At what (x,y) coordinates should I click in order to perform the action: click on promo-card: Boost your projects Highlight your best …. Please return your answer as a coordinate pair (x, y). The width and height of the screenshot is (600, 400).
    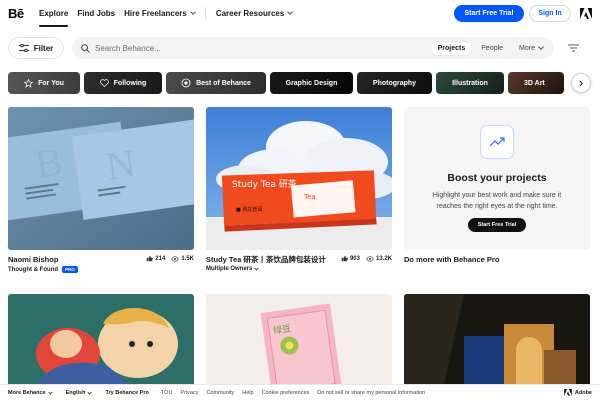
    Looking at the image, I should click on (497, 185).